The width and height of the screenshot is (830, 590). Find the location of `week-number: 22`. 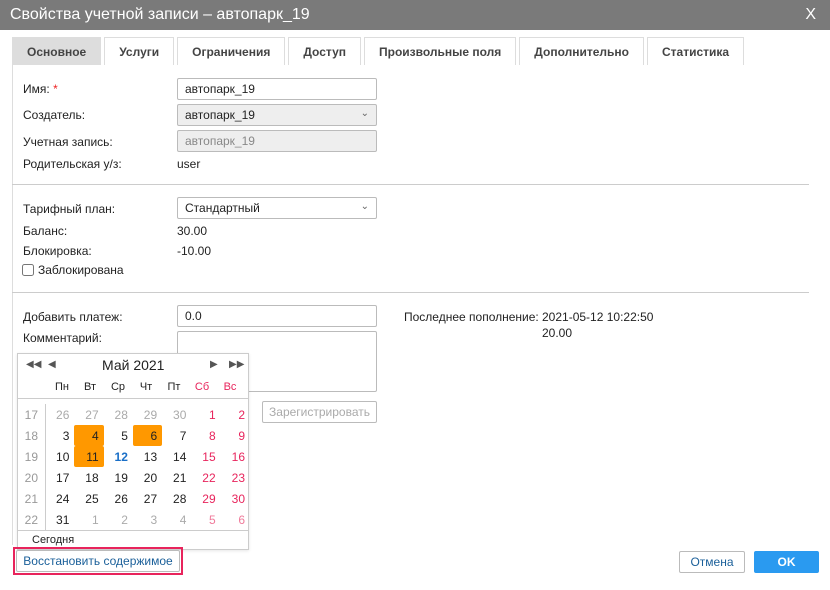

week-number: 22 is located at coordinates (32, 519).